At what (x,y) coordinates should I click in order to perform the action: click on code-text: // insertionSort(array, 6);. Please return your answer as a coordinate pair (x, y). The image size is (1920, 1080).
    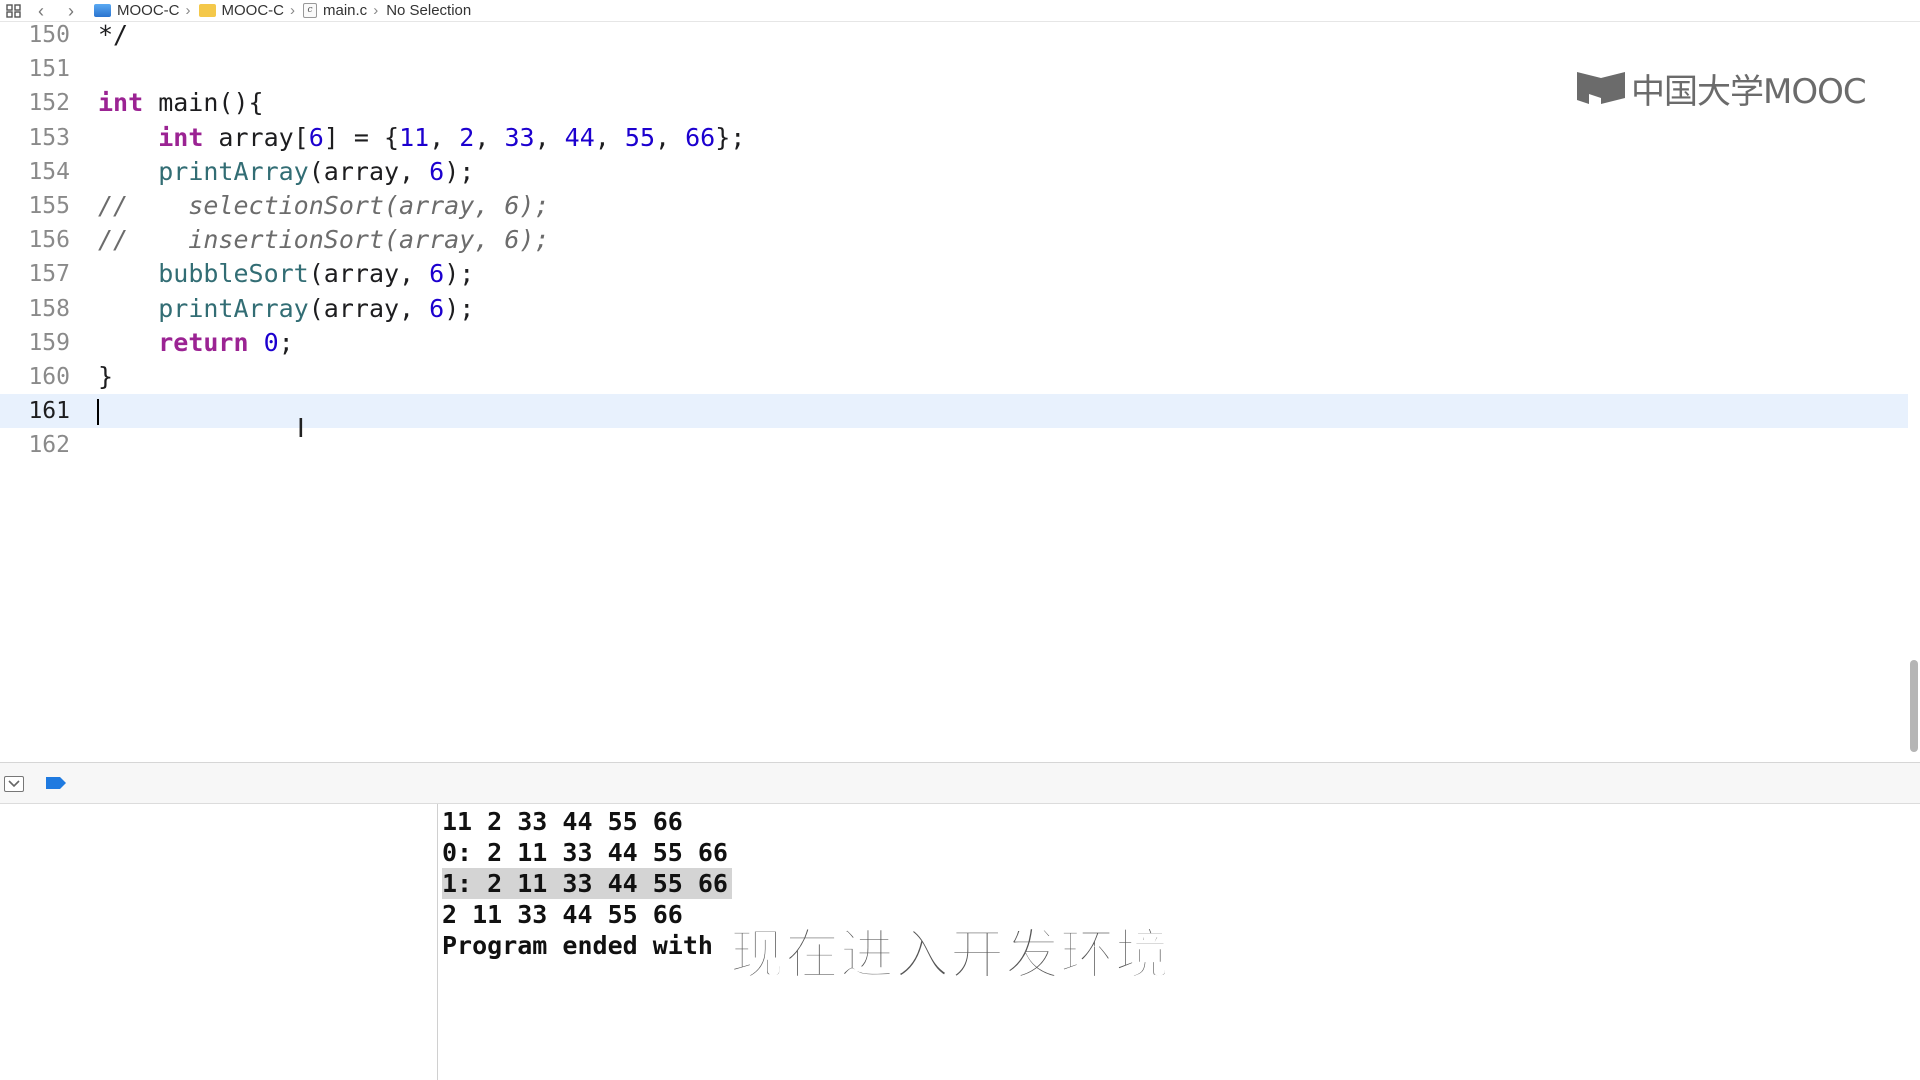
    Looking at the image, I should click on (324, 240).